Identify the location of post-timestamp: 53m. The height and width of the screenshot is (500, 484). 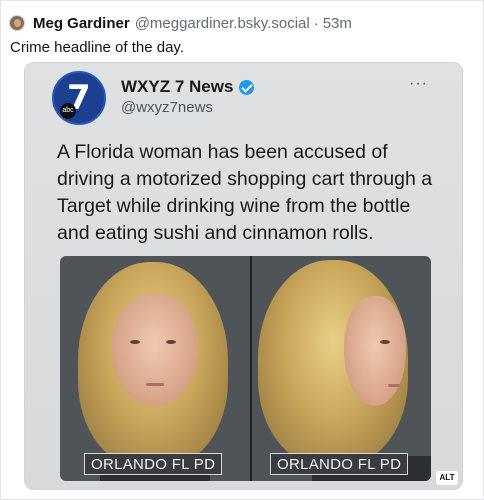
(337, 23).